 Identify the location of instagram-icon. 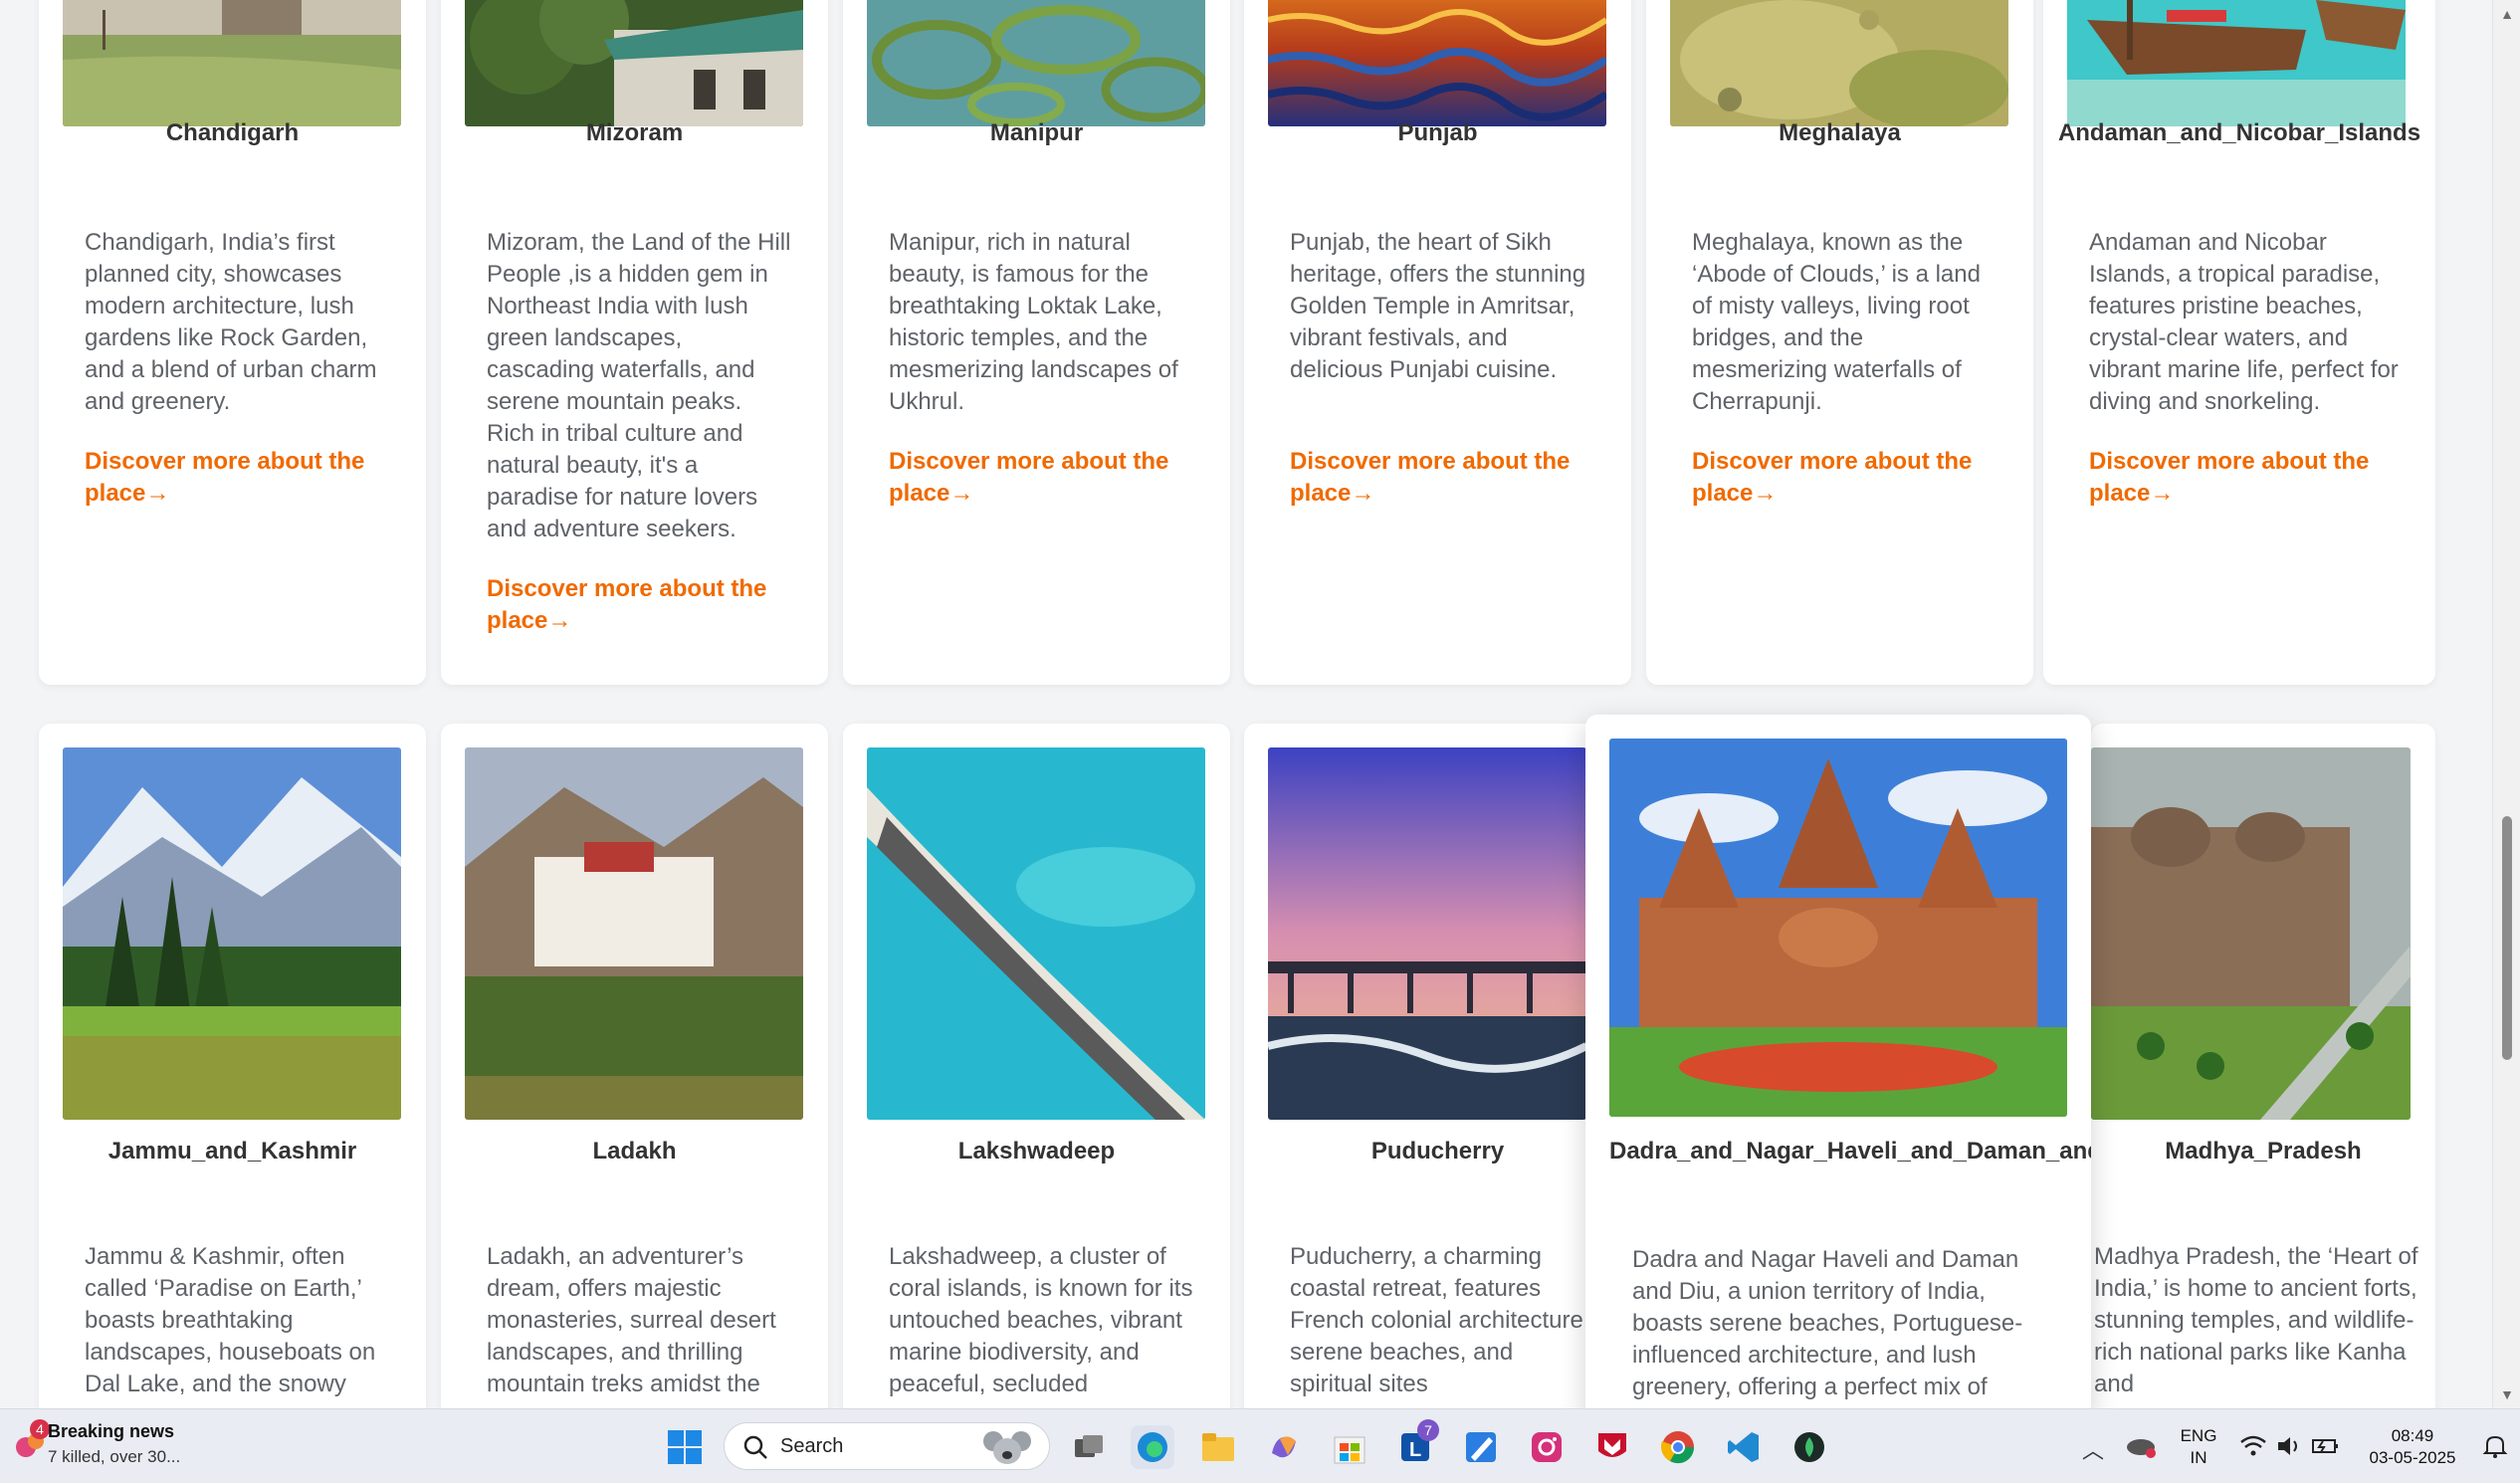
(1547, 1447).